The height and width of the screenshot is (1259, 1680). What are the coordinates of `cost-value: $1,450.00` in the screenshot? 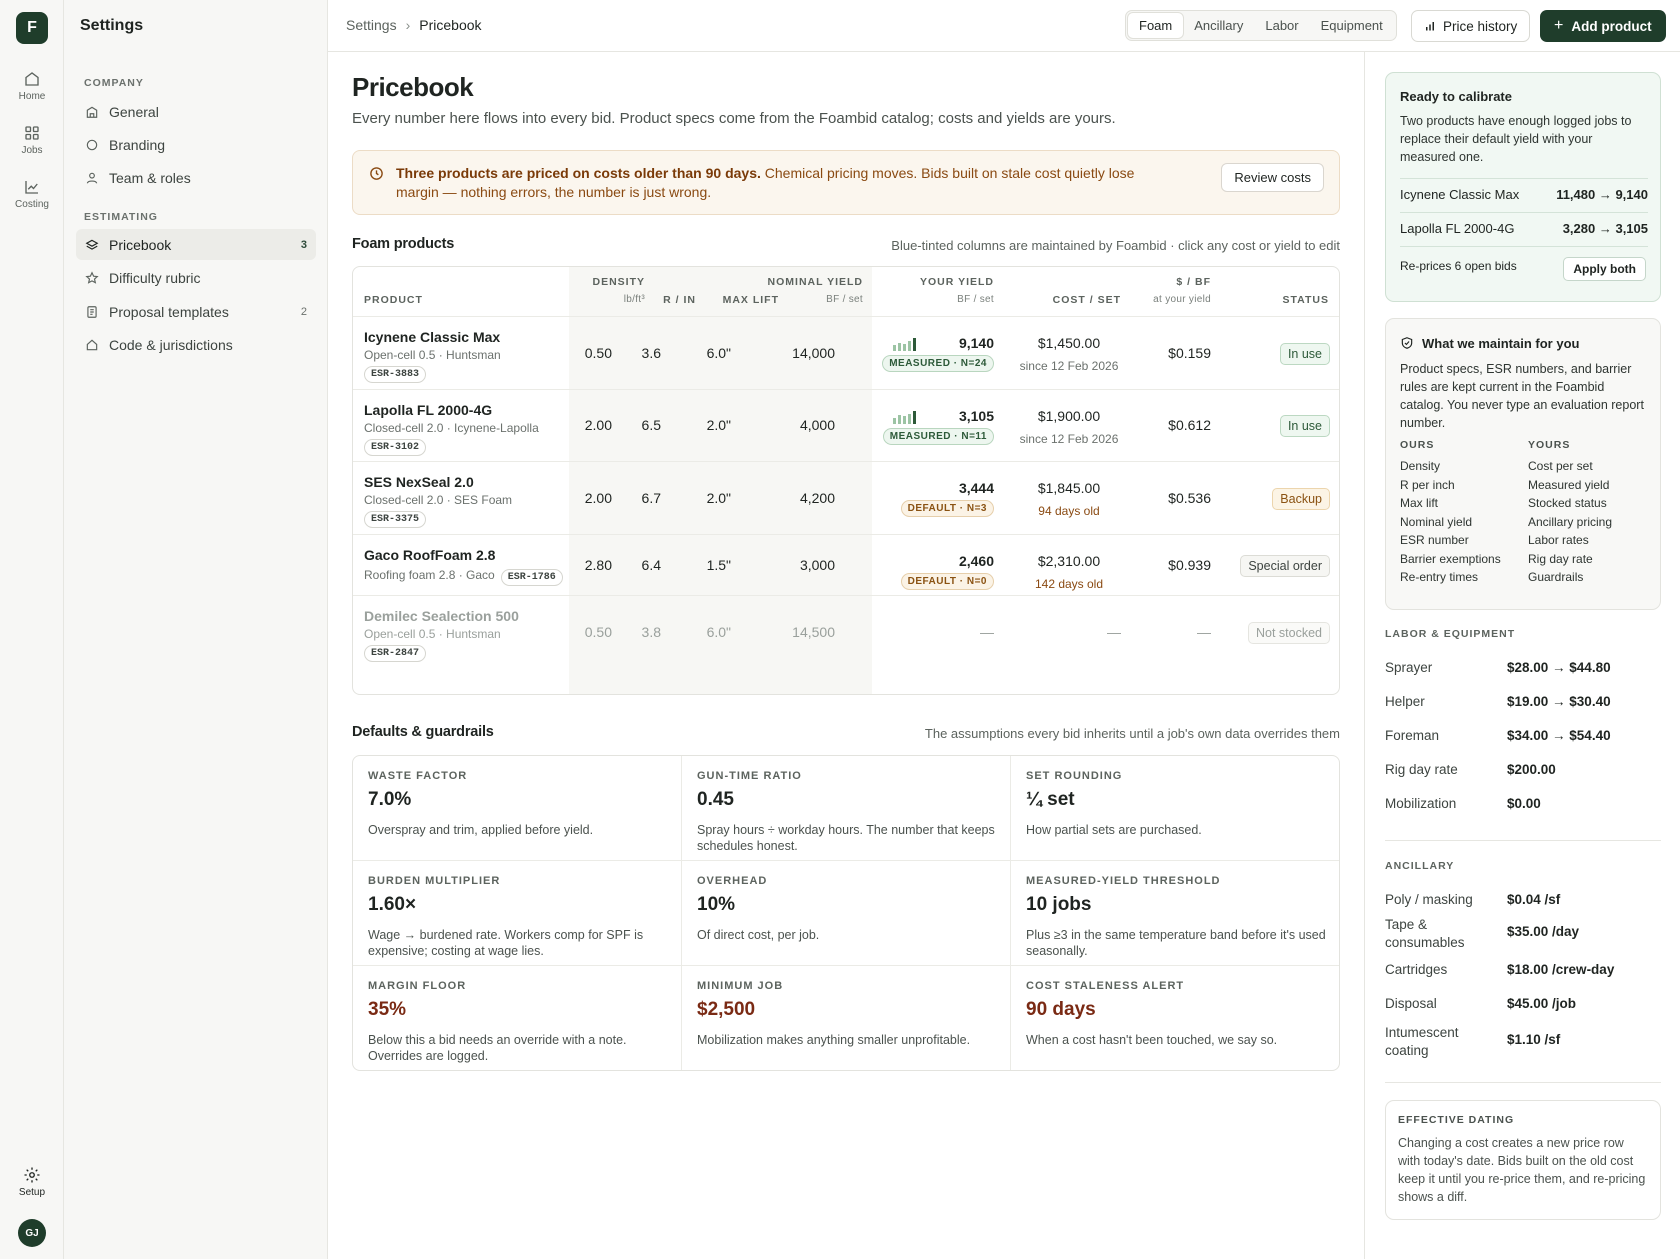 It's located at (1069, 343).